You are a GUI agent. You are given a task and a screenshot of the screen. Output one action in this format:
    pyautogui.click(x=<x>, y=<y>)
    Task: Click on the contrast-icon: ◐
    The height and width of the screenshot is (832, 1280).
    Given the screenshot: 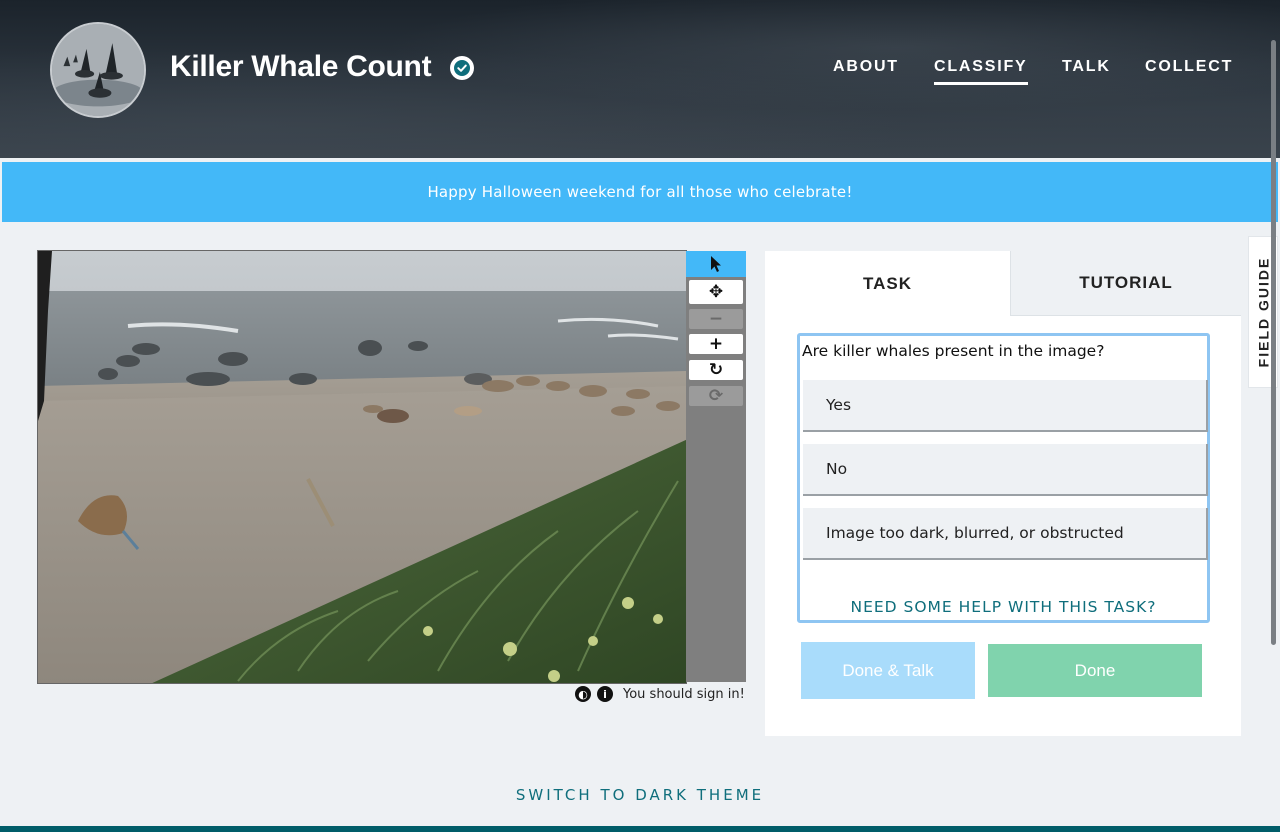 What is the action you would take?
    pyautogui.click(x=583, y=694)
    